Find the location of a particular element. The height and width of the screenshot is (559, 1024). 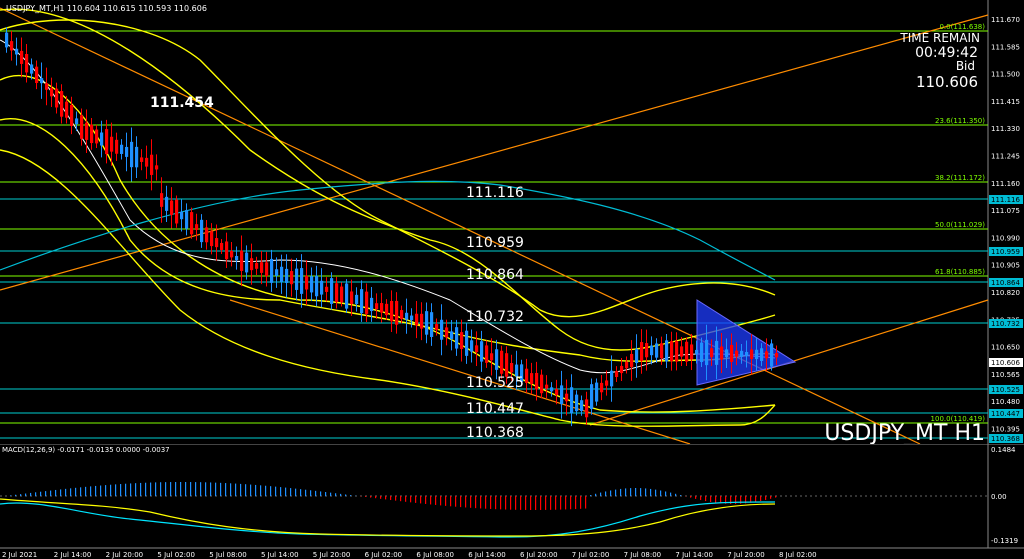

level-tag: 110.959 is located at coordinates (1005, 252).